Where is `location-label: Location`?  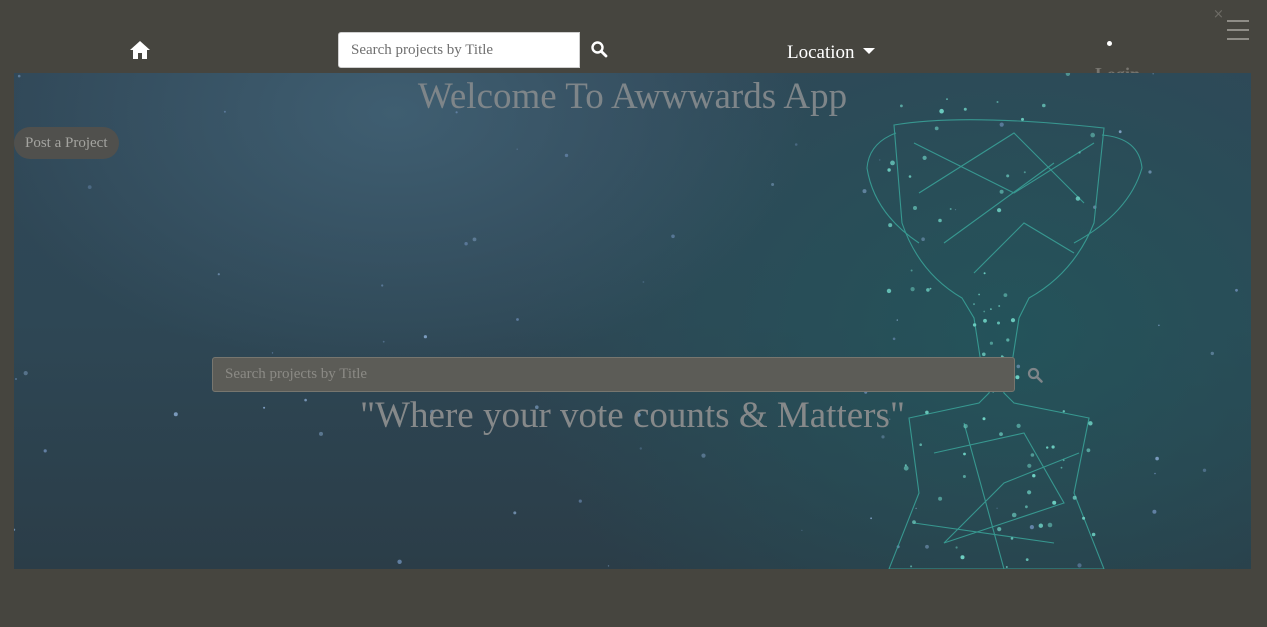
location-label: Location is located at coordinates (821, 52).